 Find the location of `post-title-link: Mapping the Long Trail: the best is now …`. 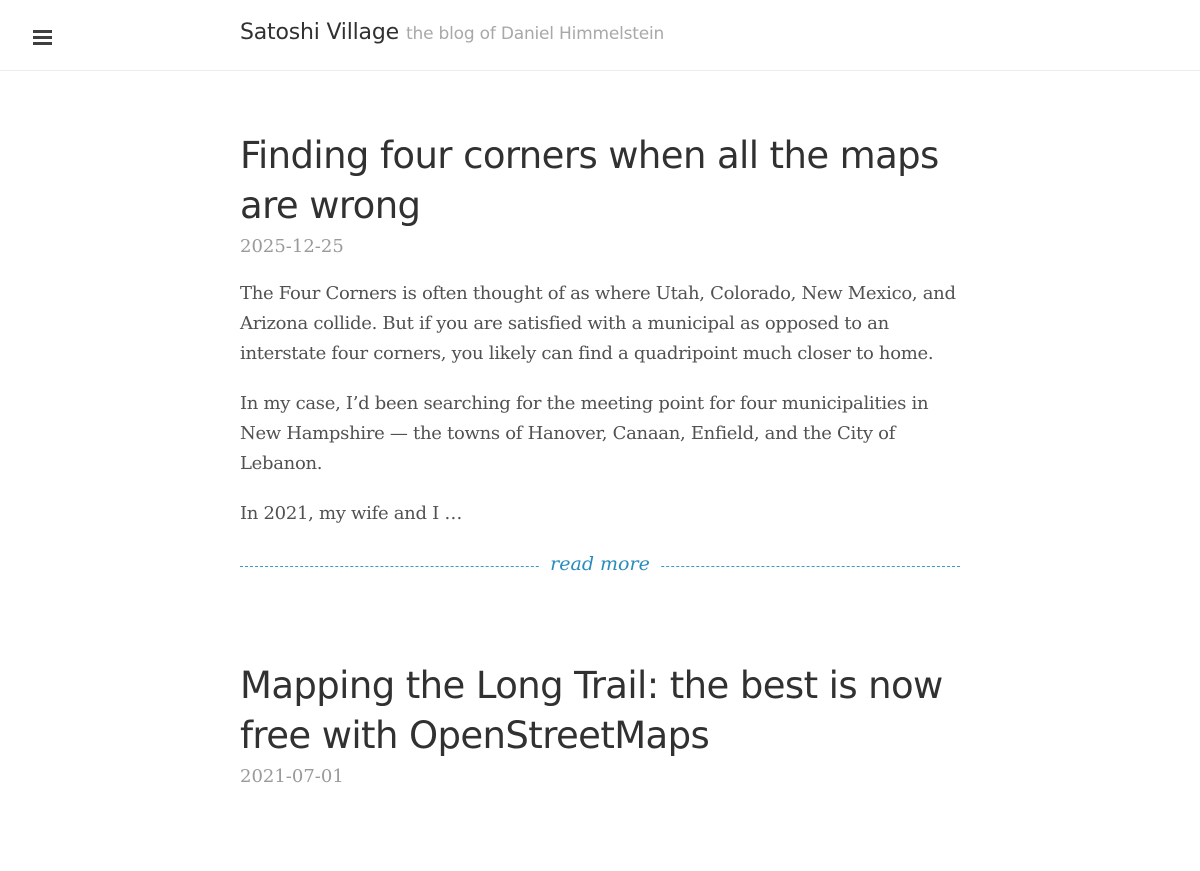

post-title-link: Mapping the Long Trail: the best is now … is located at coordinates (591, 710).